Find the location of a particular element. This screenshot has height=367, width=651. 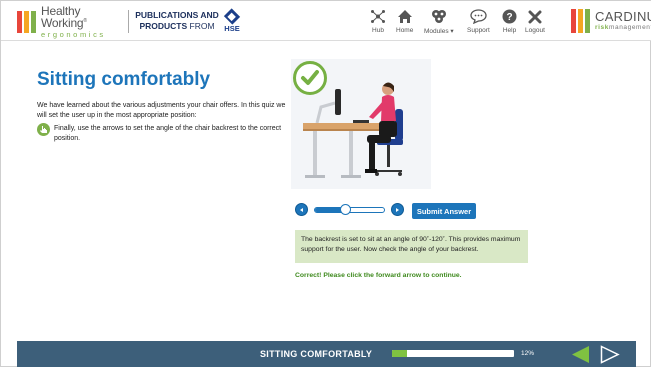

help-icon: ? is located at coordinates (509, 16).